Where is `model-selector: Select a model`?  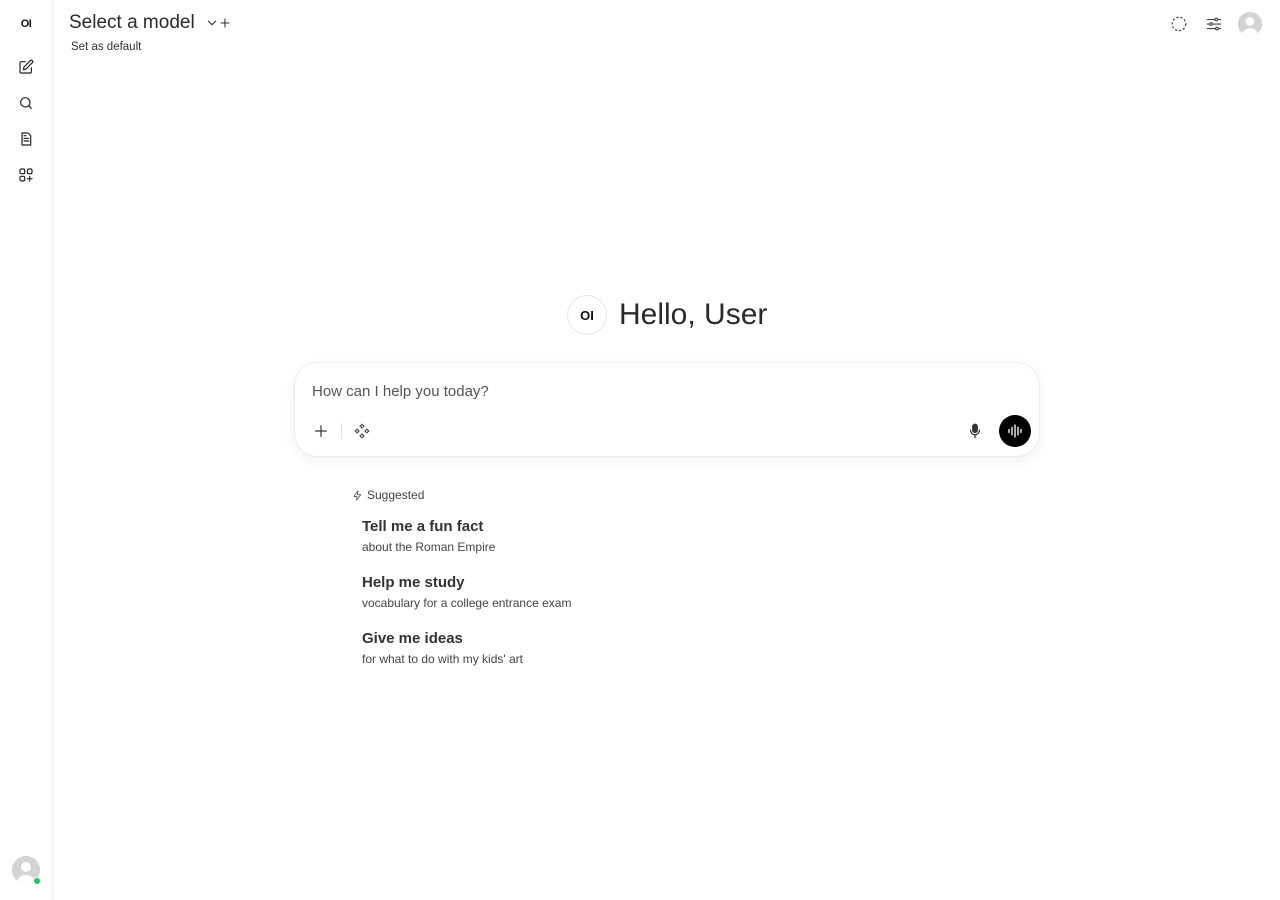
model-selector: Select a model is located at coordinates (144, 23).